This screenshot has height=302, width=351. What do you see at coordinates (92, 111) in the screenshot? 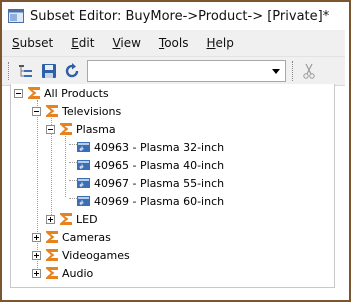
I see `tree-node-label: Televisions` at bounding box center [92, 111].